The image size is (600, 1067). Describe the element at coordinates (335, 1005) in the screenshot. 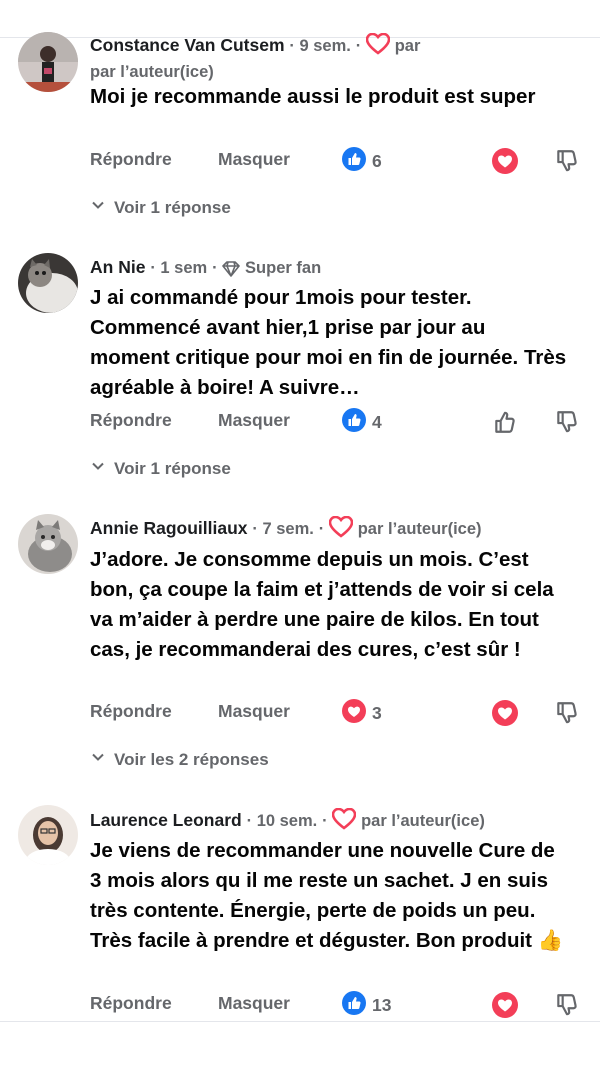

I see `comment-actions: Répondre Masquer 13` at that location.